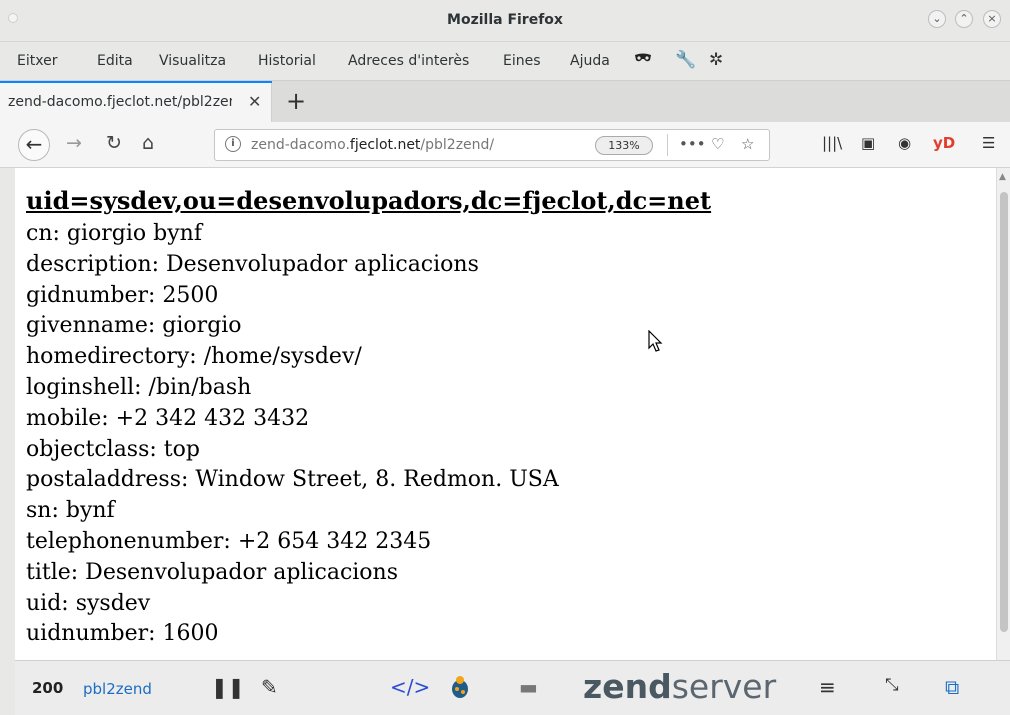 The width and height of the screenshot is (1010, 715). Describe the element at coordinates (372, 145) in the screenshot. I see `url-text: zend-dacomo.fjeclot.net/pbl2zend/` at that location.